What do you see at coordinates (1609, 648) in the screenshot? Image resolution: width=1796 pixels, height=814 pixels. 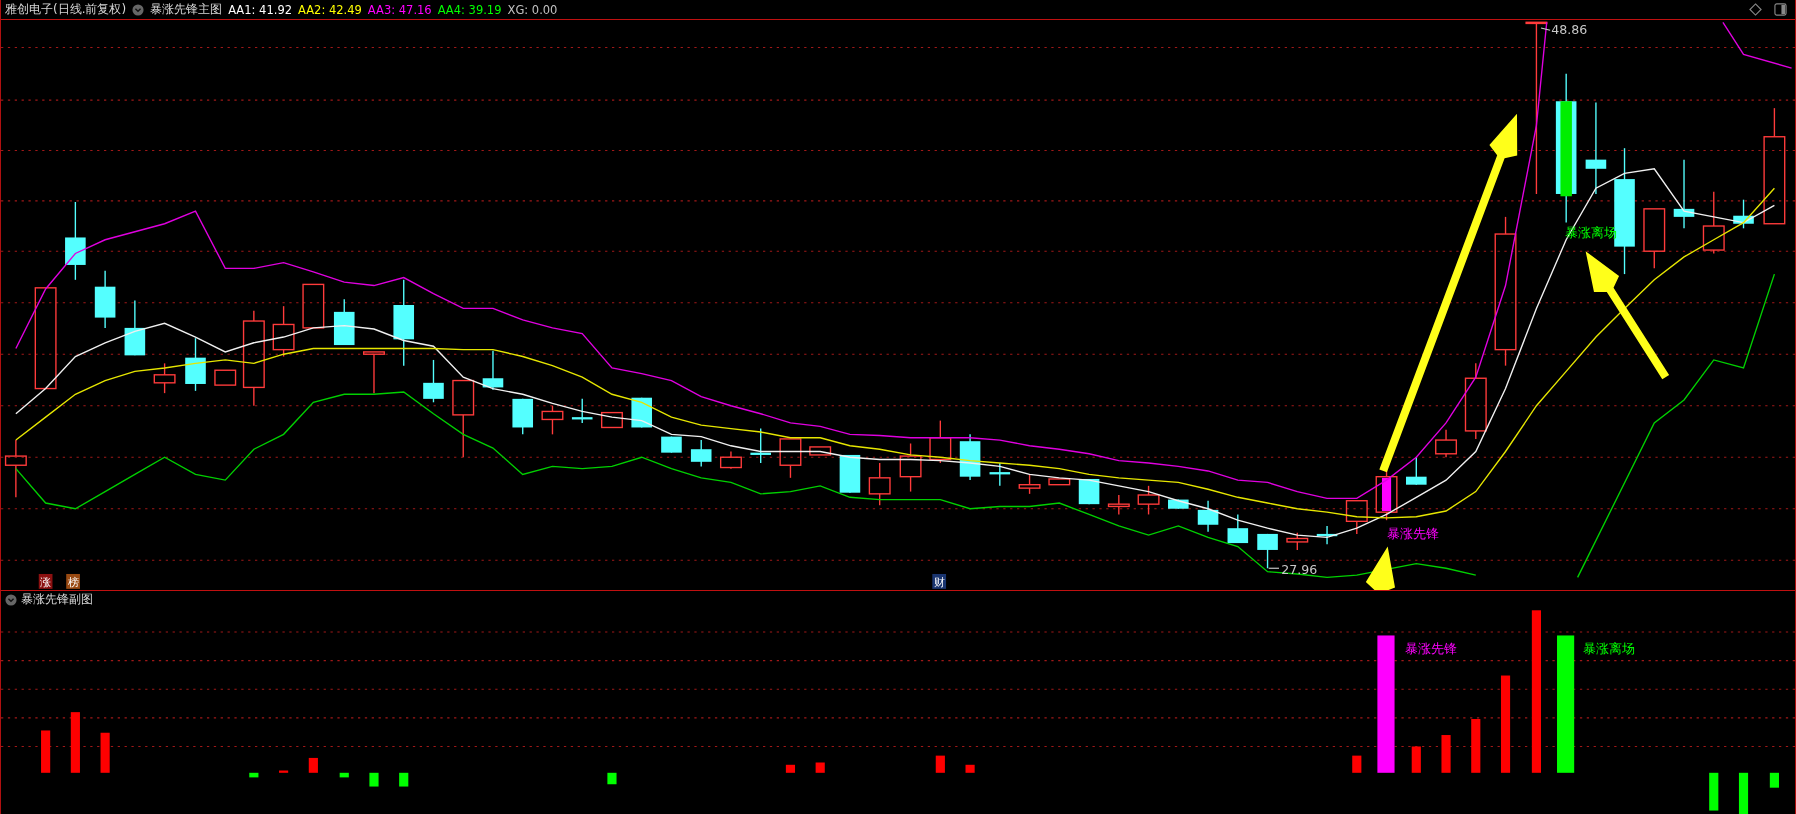 I see `signal-label: 暴涨离场` at bounding box center [1609, 648].